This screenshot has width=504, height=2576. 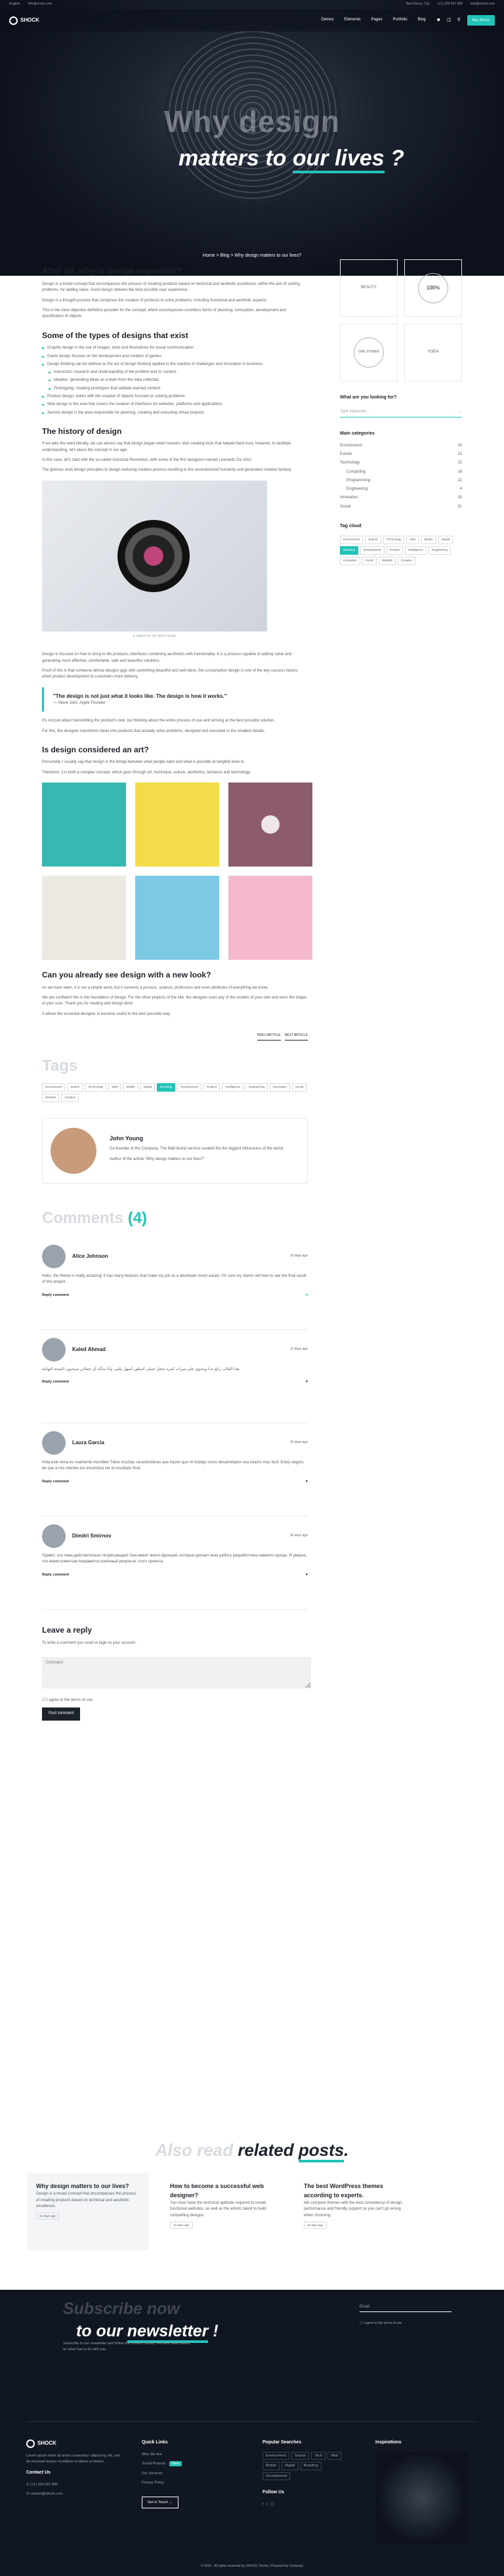 What do you see at coordinates (184, 2483) in the screenshot?
I see `footer-link: Privacy Policy` at bounding box center [184, 2483].